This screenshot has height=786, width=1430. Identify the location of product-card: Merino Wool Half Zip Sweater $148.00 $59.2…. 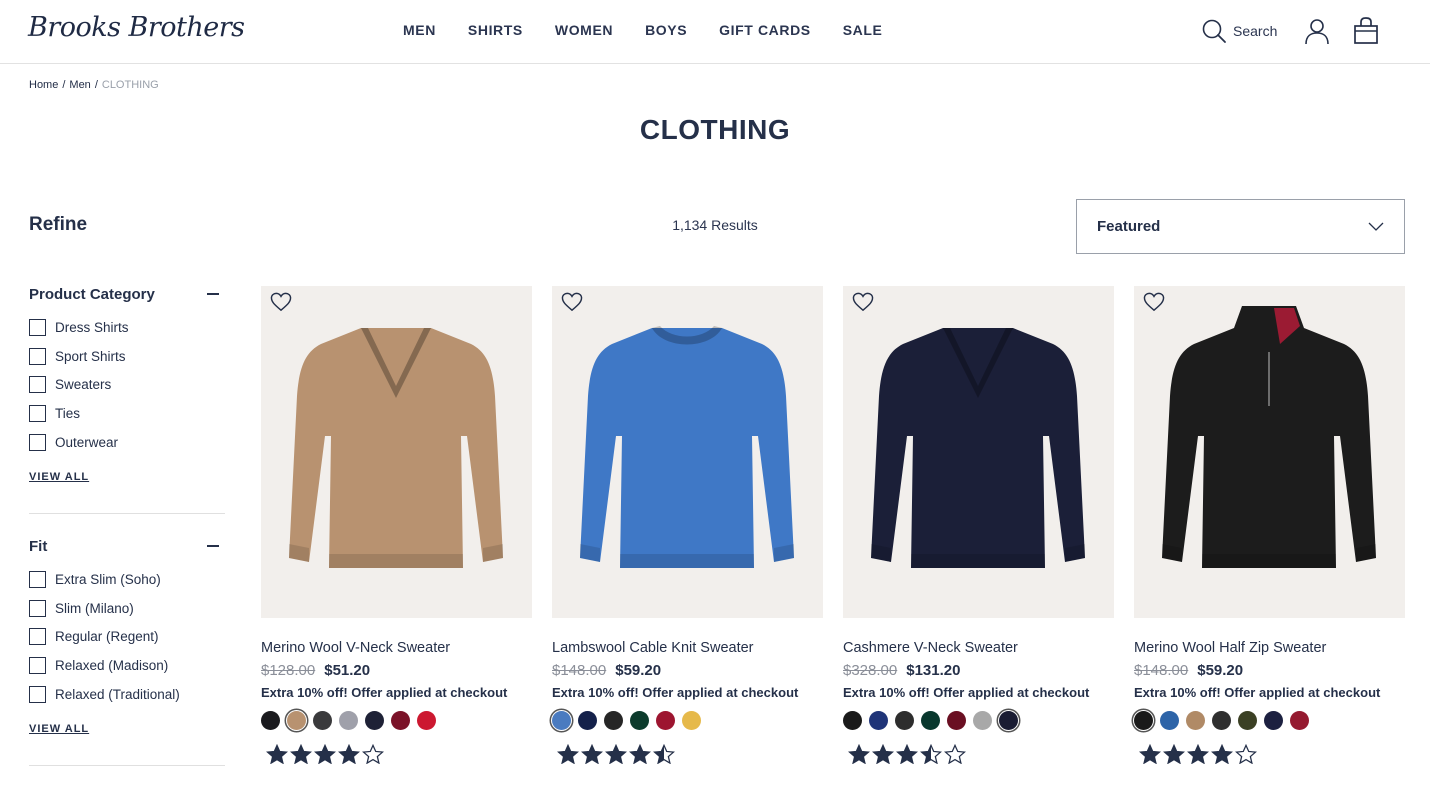
(1269, 525).